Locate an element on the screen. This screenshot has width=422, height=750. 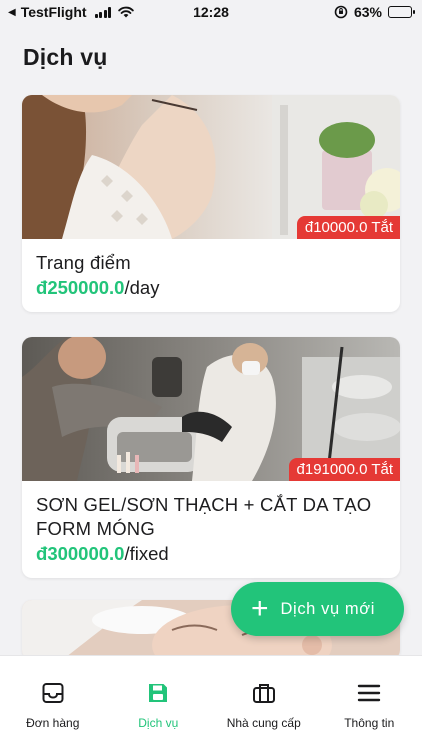
nav-label-info: Thông tin is located at coordinates (369, 723).